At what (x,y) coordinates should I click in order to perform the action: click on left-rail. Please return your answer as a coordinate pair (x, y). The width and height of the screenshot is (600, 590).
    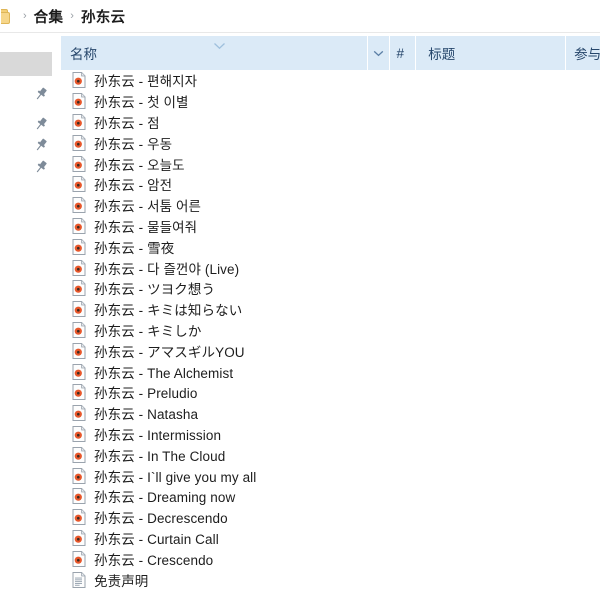
    Looking at the image, I should click on (30, 311).